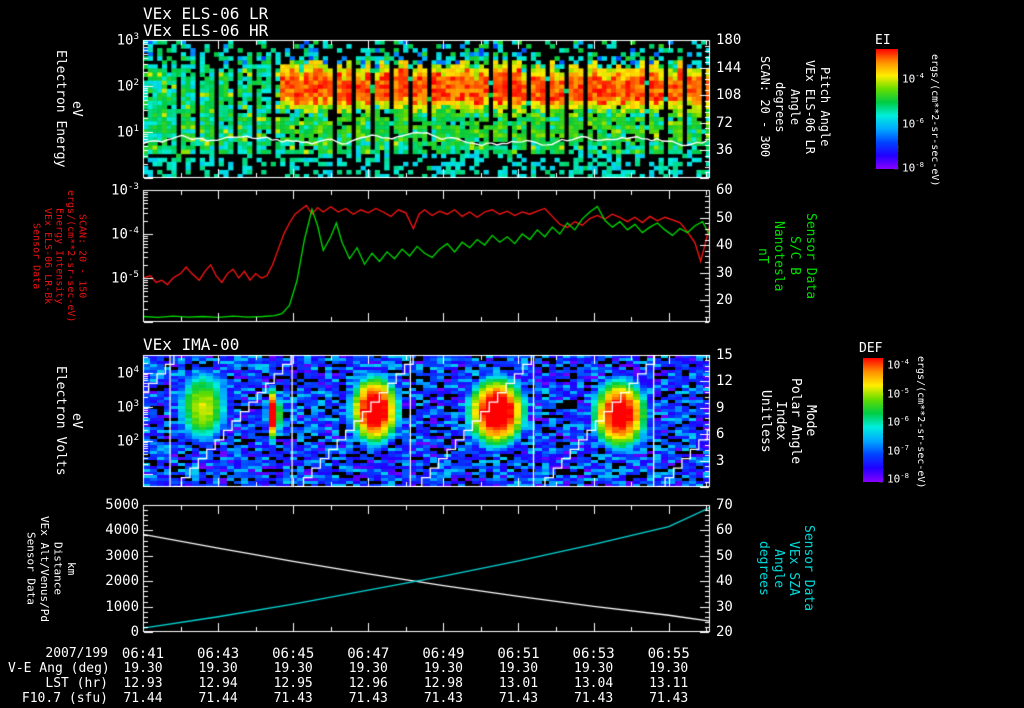 The height and width of the screenshot is (708, 1024). I want to click on time-tick-label: 06:53, so click(593, 654).